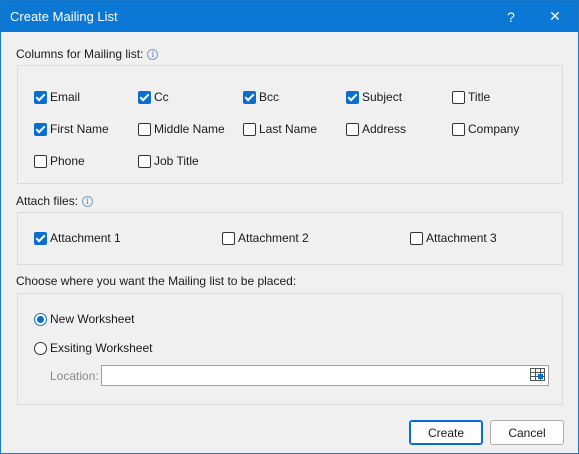 Image resolution: width=579 pixels, height=454 pixels. I want to click on create-button: Create, so click(446, 432).